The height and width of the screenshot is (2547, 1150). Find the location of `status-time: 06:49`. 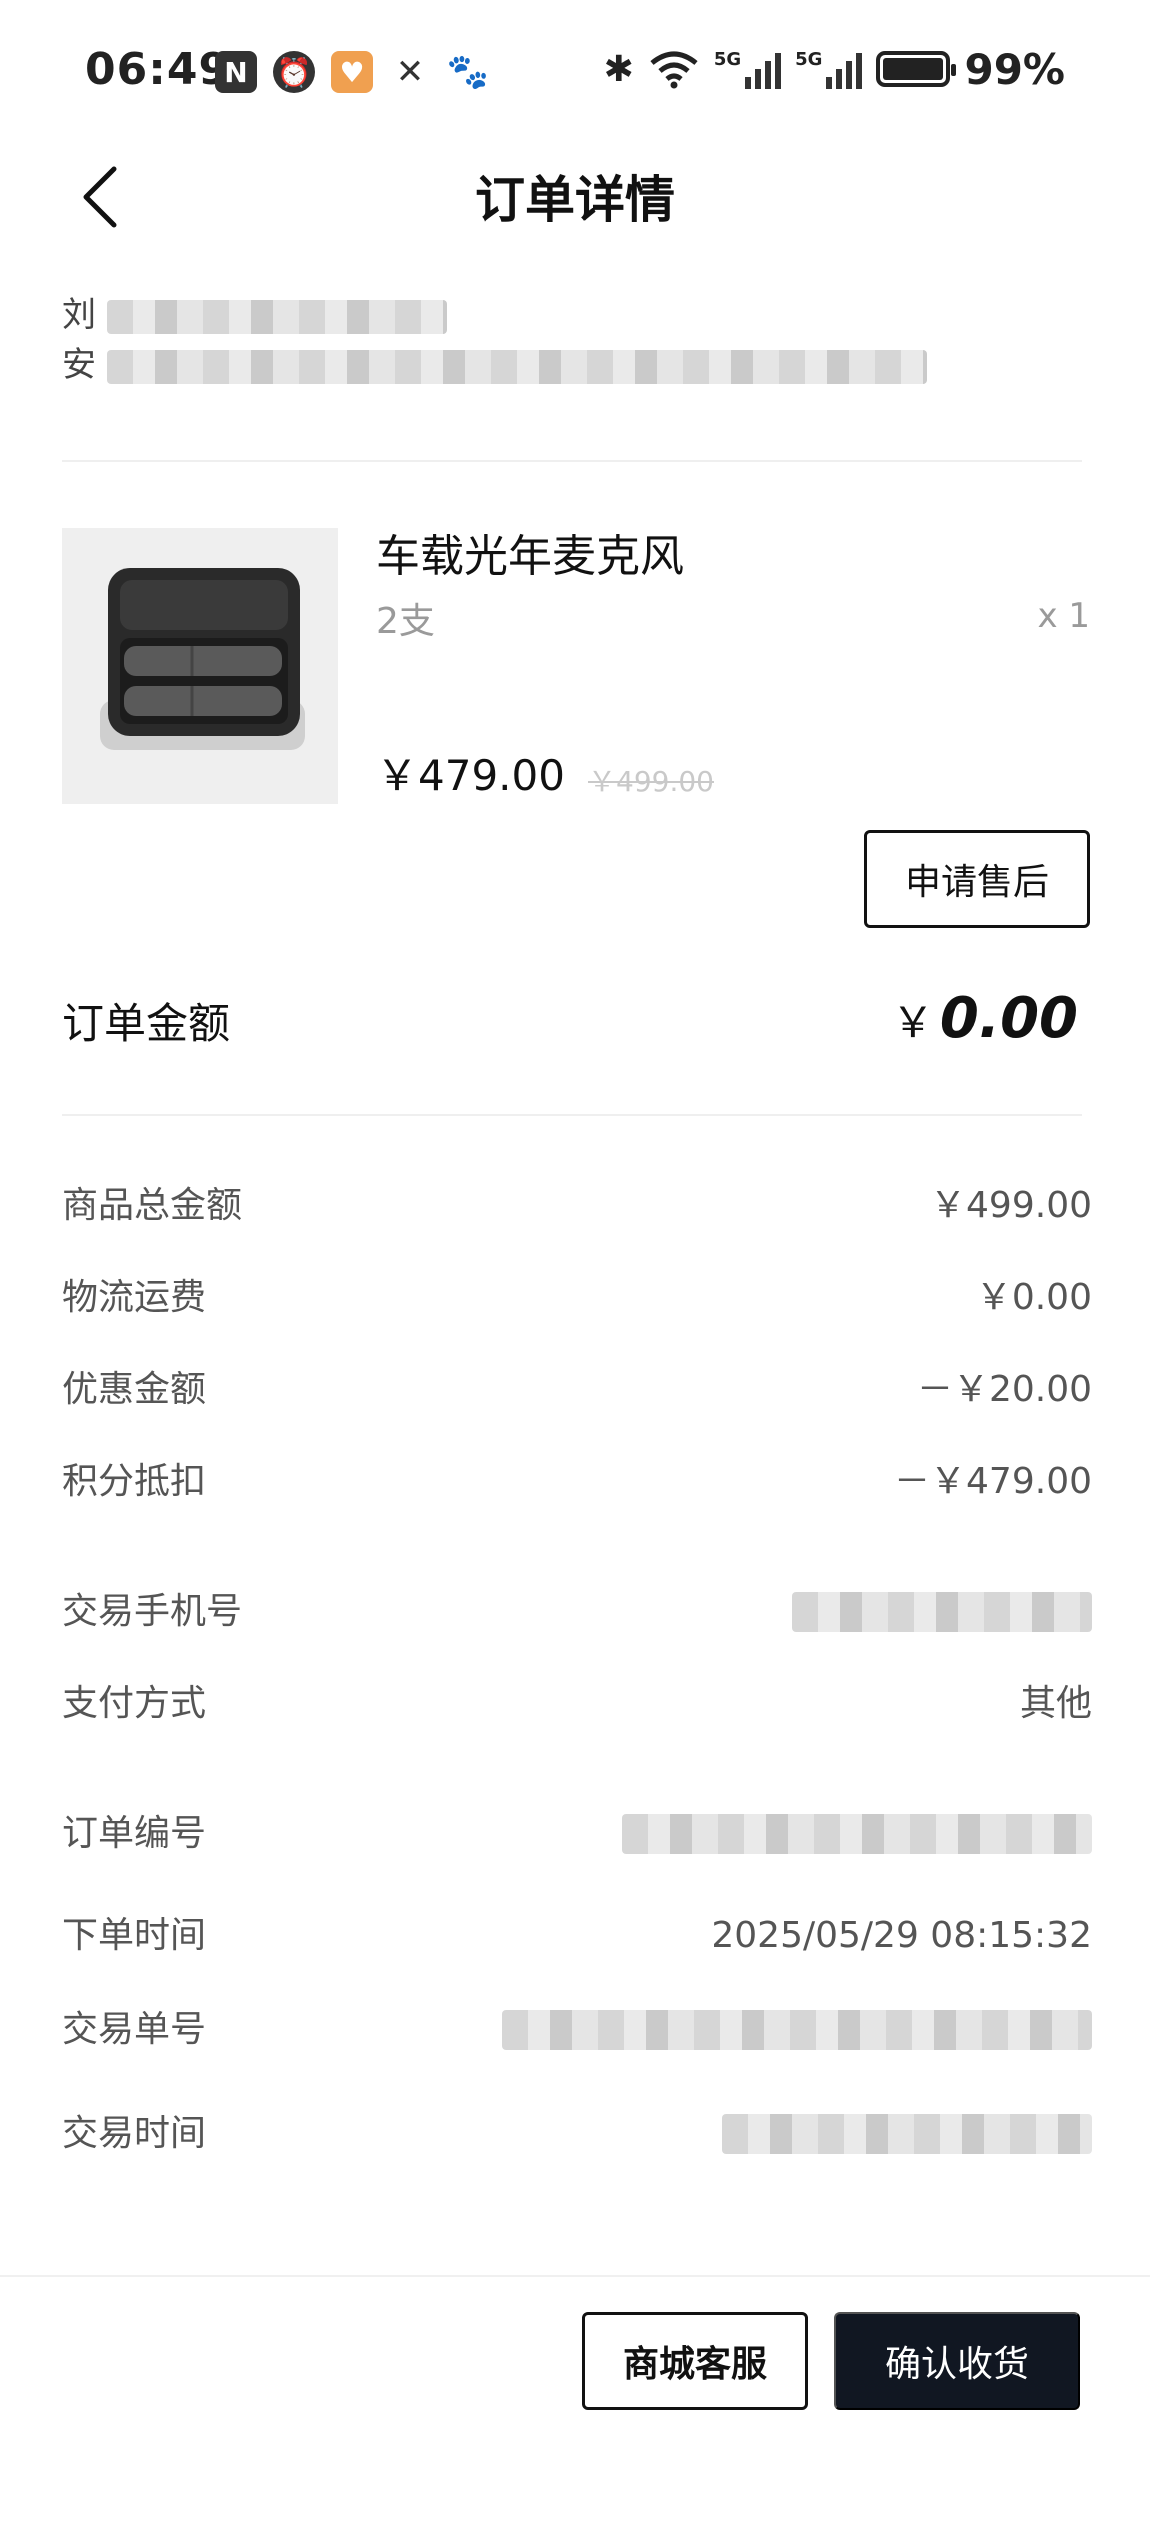

status-time: 06:49 is located at coordinates (158, 69).